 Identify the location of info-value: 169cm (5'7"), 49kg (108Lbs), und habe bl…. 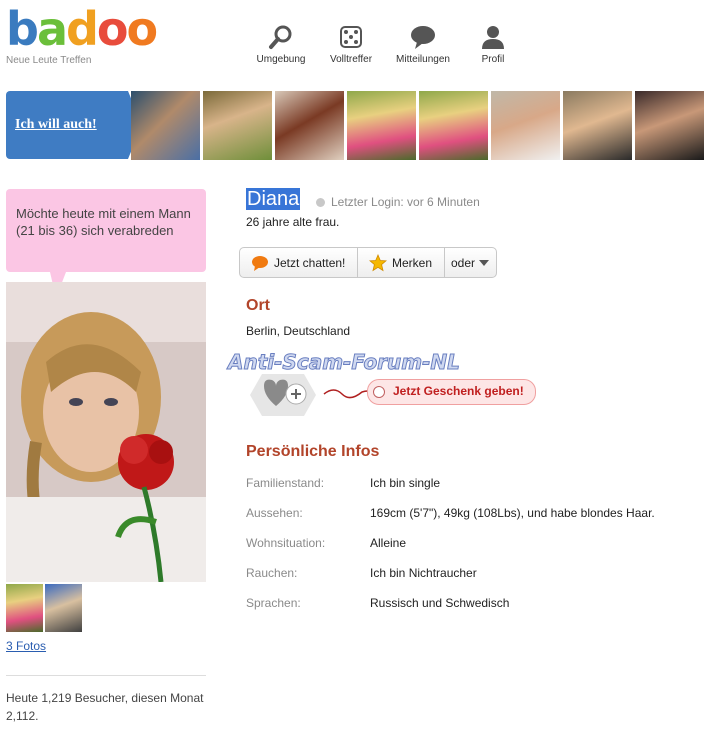
(512, 513).